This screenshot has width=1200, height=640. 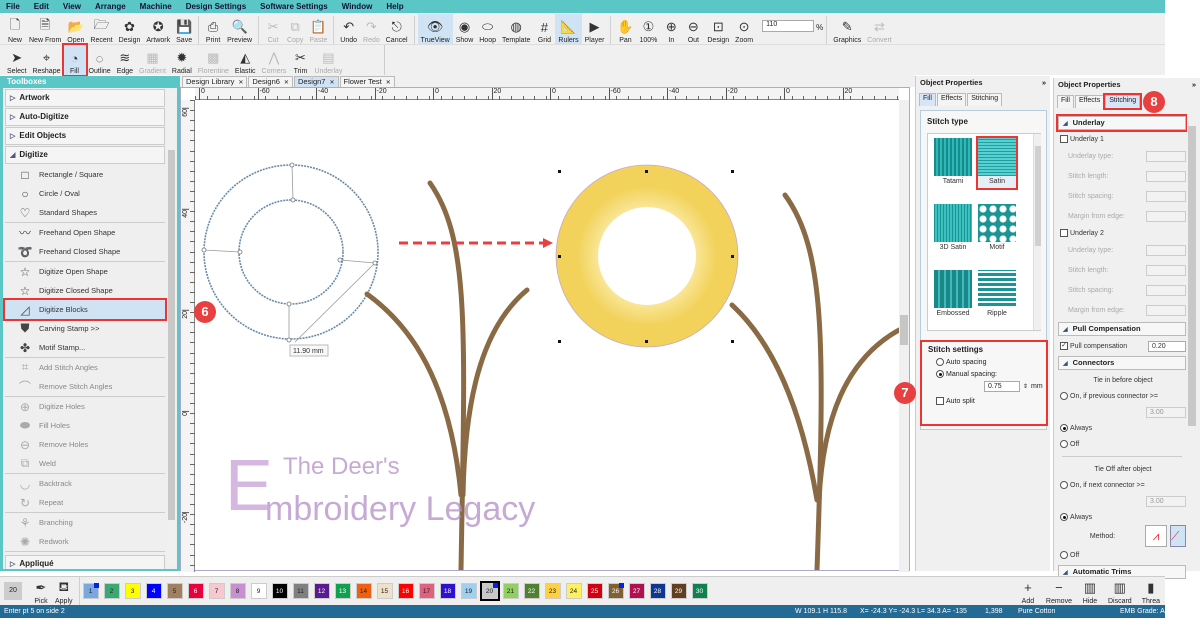 I want to click on underlay1-margin-from-edge-field, so click(x=1166, y=216).